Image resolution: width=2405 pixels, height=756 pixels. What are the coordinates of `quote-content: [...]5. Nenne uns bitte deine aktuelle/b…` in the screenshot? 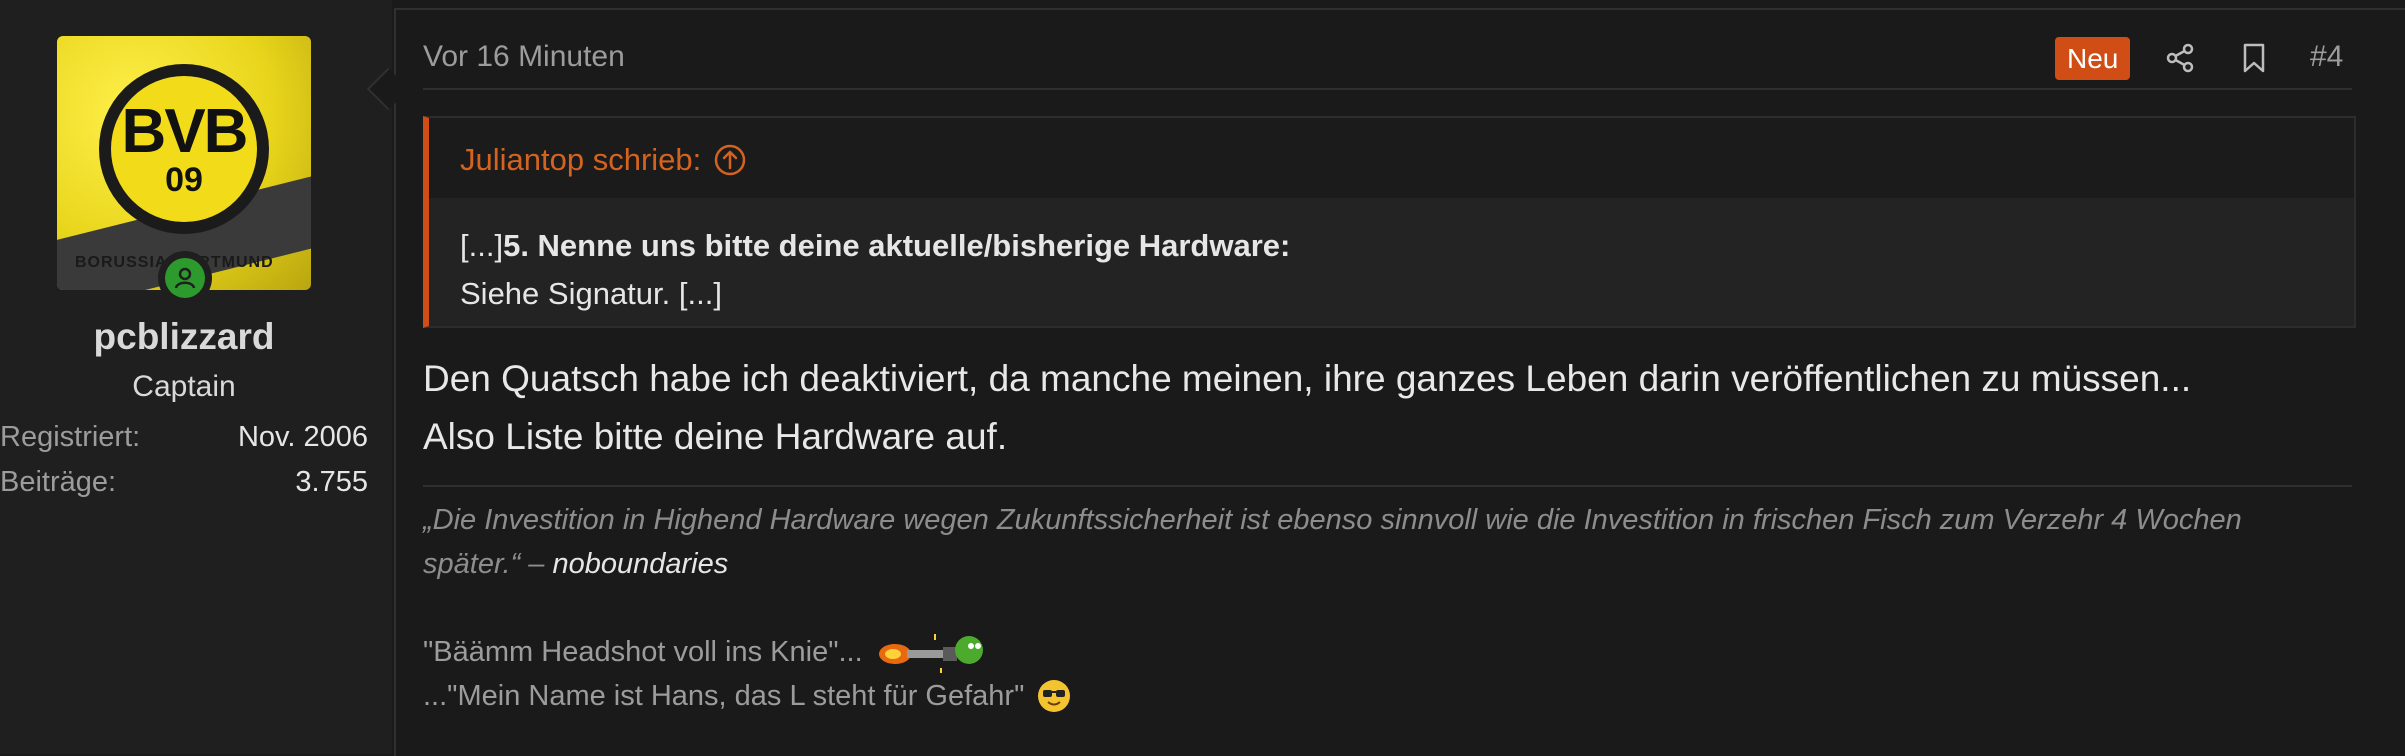 It's located at (875, 270).